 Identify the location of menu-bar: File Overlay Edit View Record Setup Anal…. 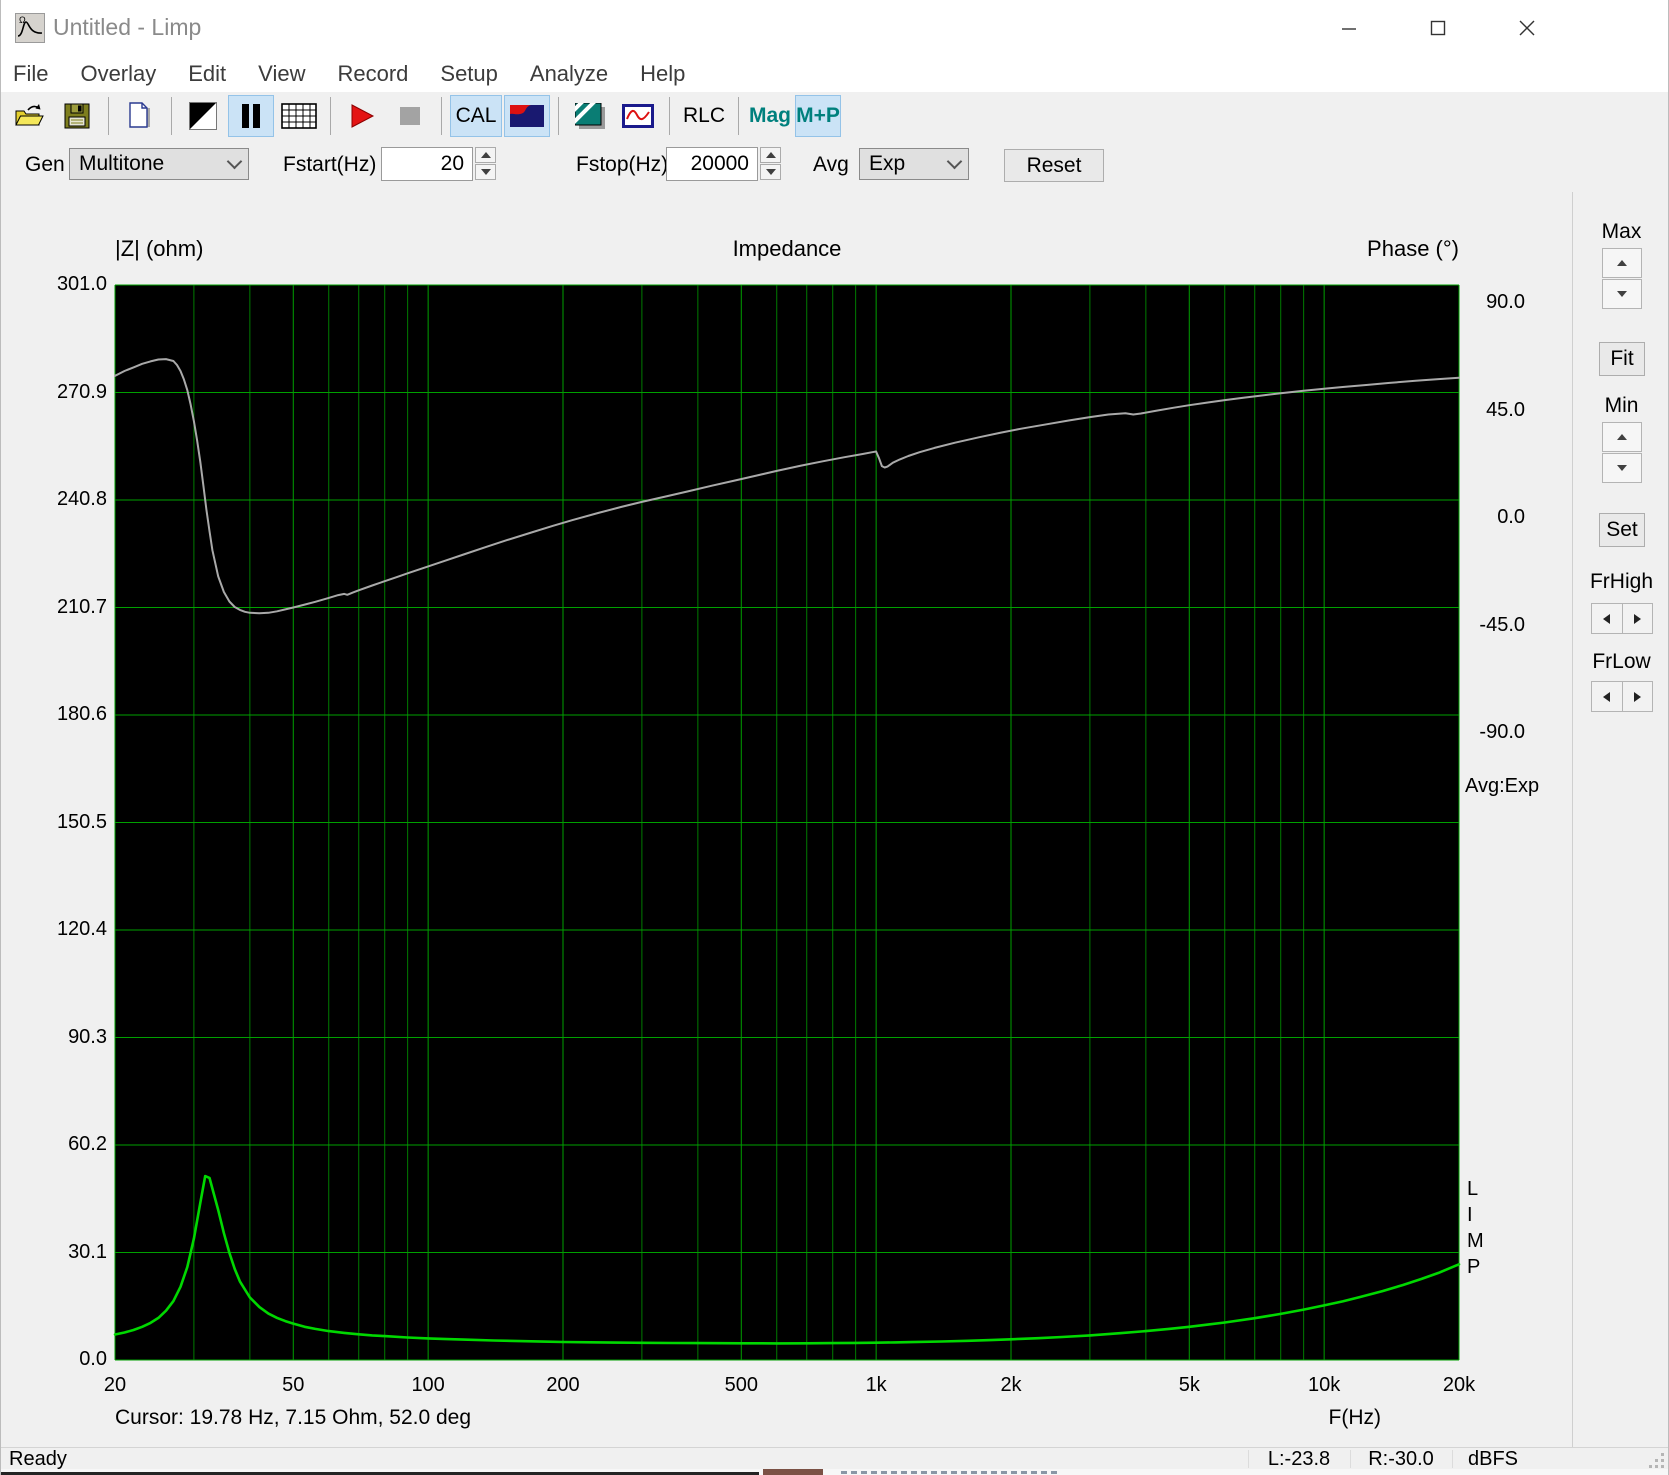
(834, 74).